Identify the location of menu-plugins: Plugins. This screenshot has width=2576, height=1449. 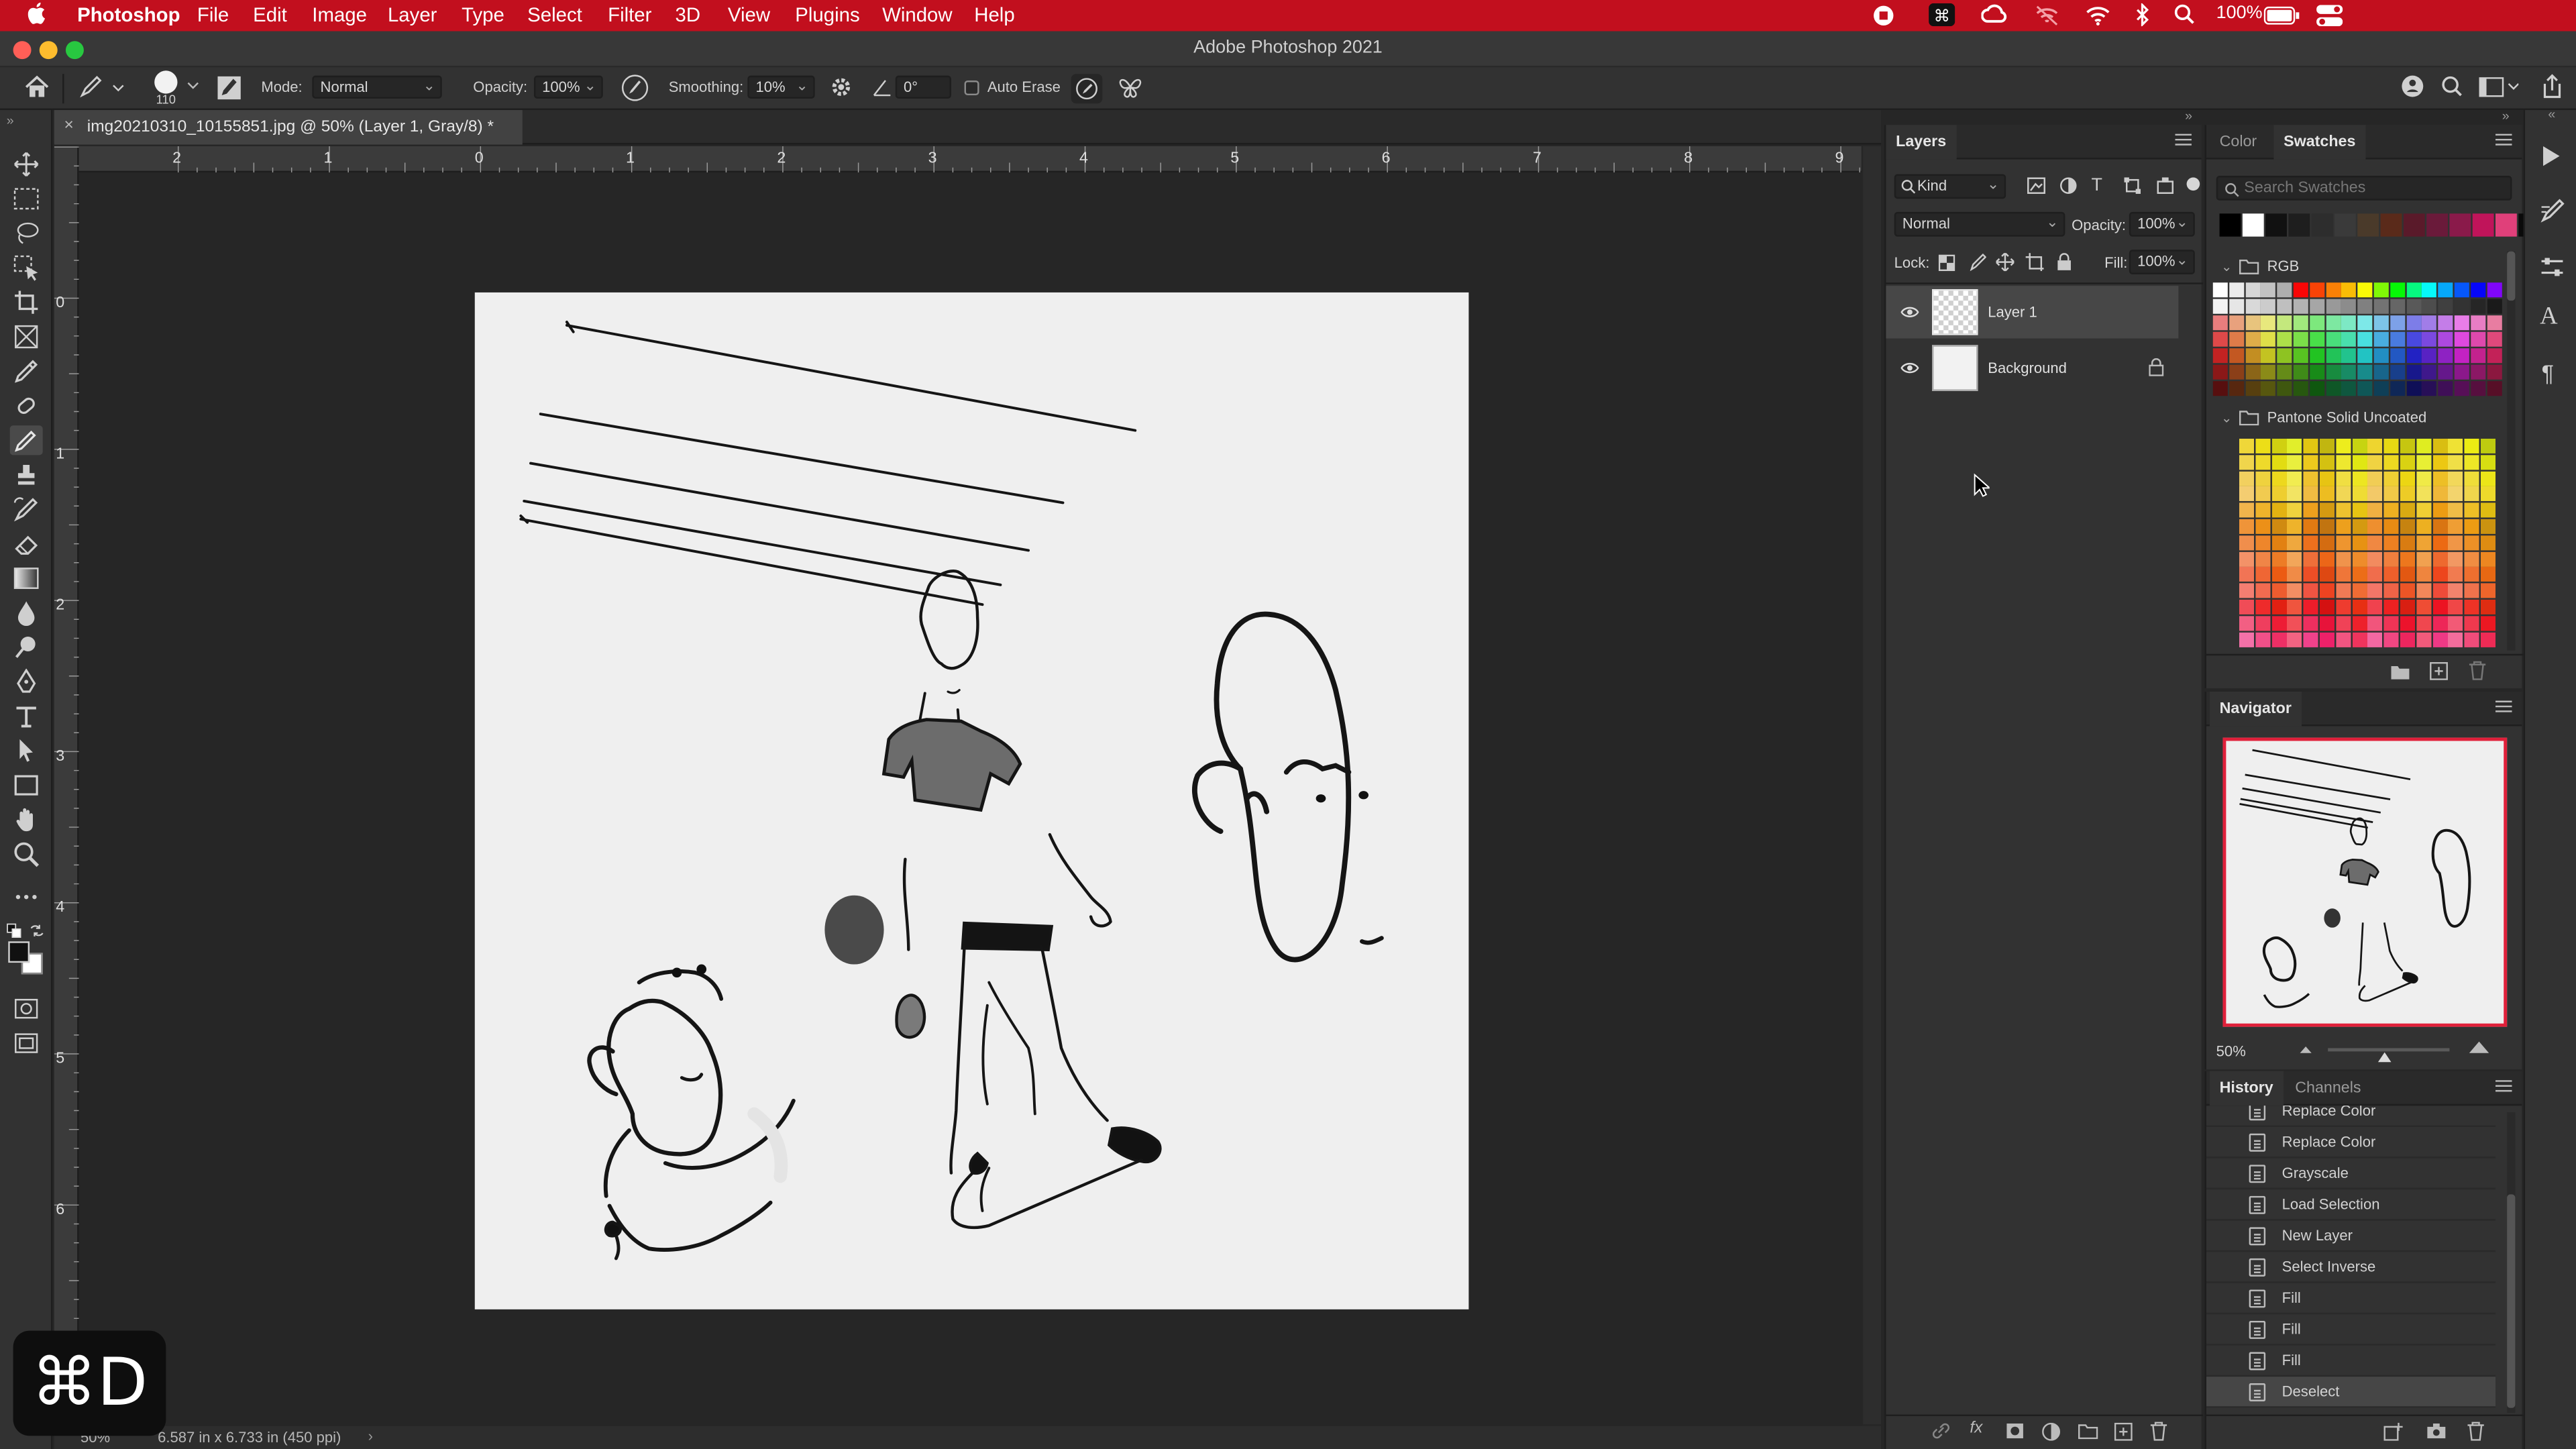
(827, 14).